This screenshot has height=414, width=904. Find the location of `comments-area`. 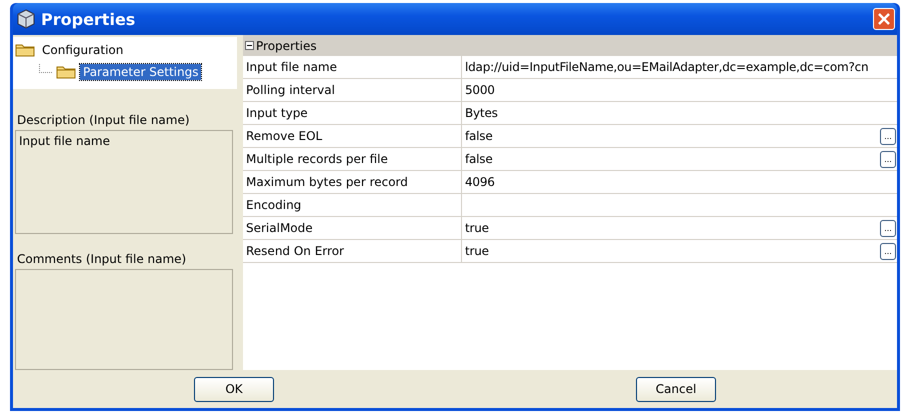

comments-area is located at coordinates (124, 319).